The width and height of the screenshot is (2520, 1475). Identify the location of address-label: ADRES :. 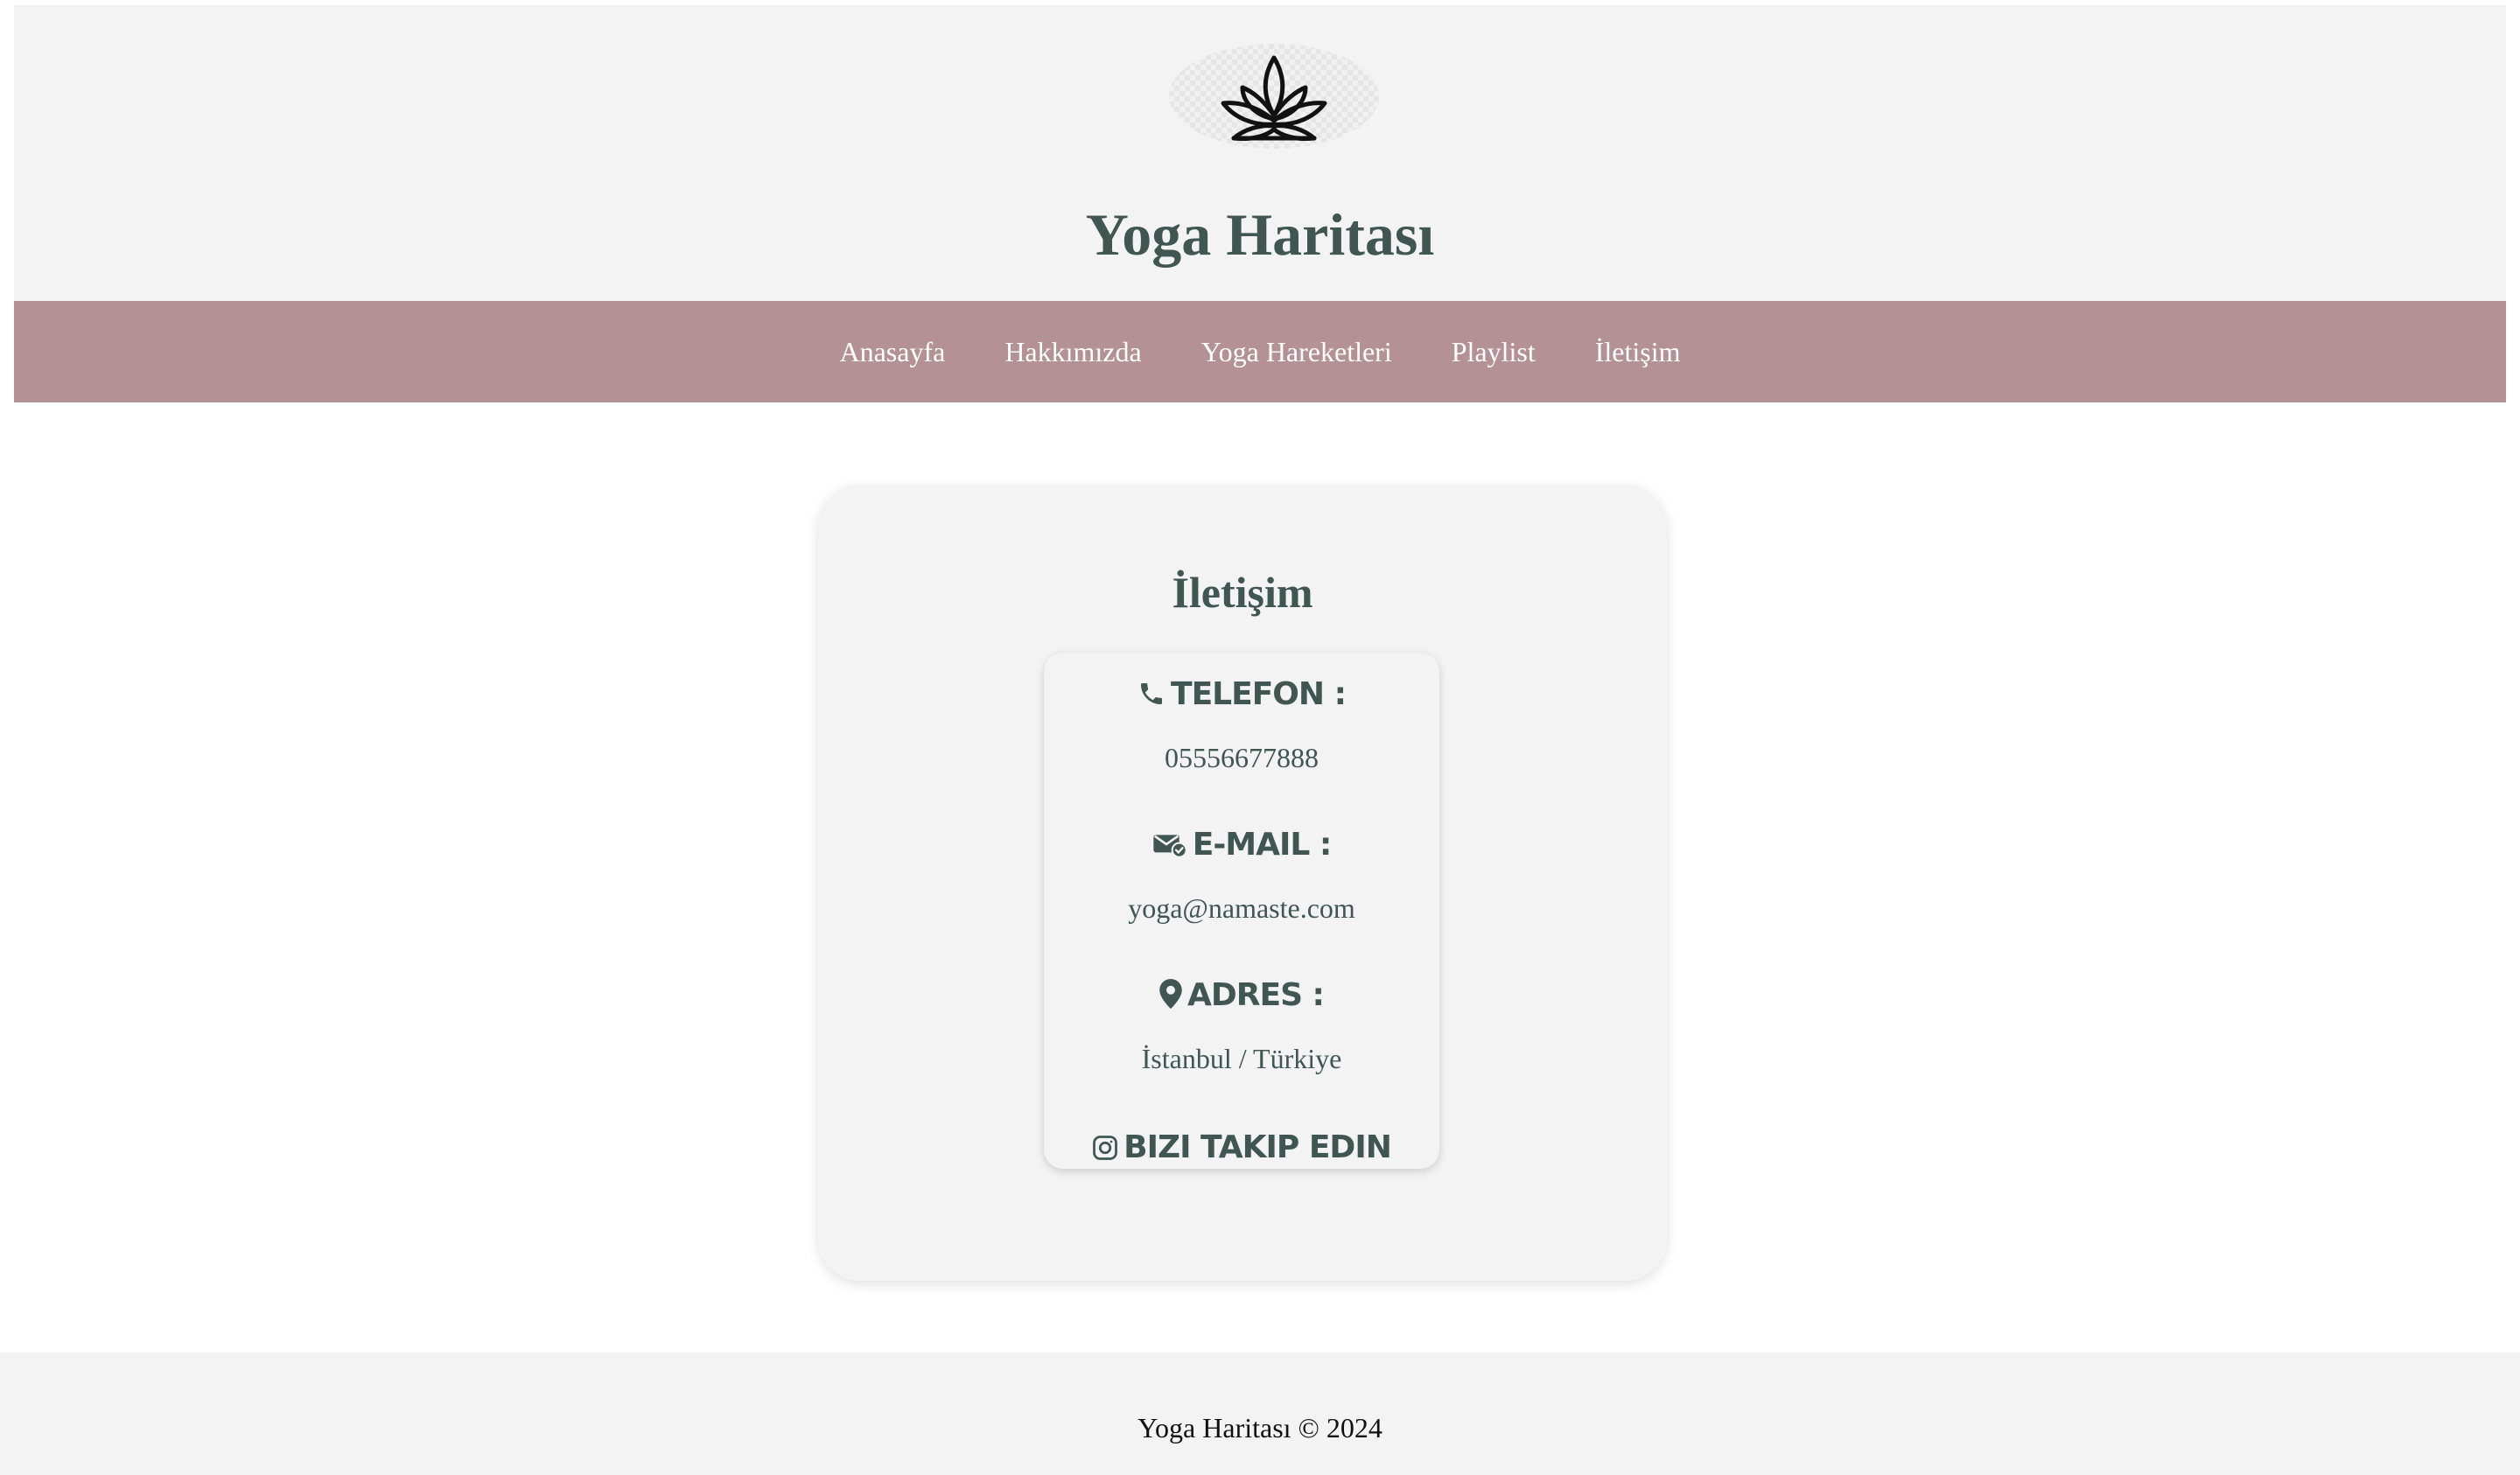
(1241, 996).